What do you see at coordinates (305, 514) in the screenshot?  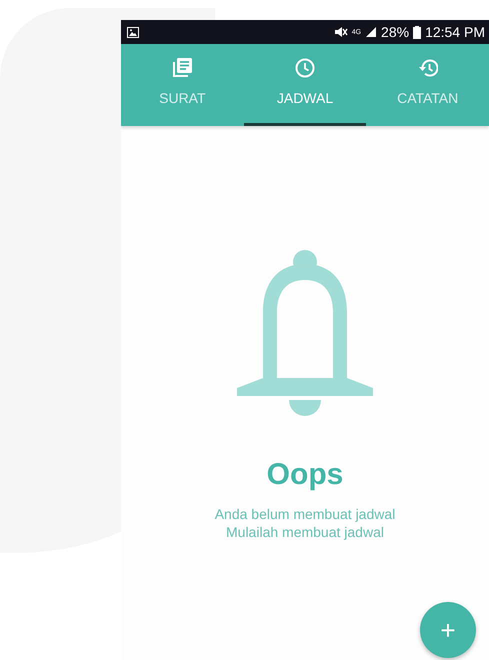 I see `message-line: Anda belum membuat jadwal` at bounding box center [305, 514].